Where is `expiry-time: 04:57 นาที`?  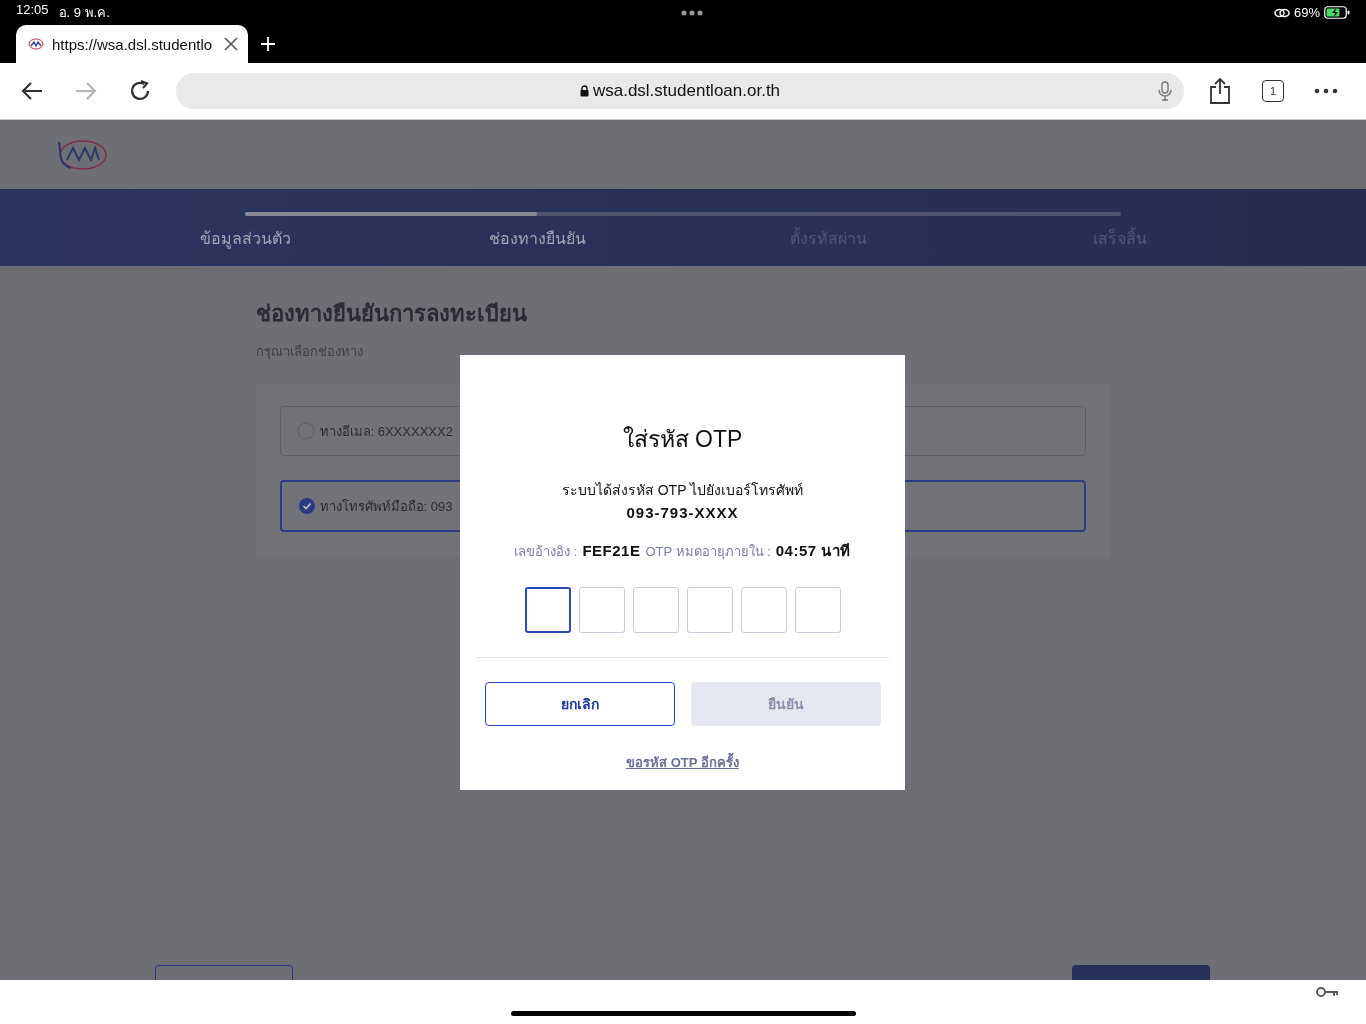
expiry-time: 04:57 นาที is located at coordinates (813, 551).